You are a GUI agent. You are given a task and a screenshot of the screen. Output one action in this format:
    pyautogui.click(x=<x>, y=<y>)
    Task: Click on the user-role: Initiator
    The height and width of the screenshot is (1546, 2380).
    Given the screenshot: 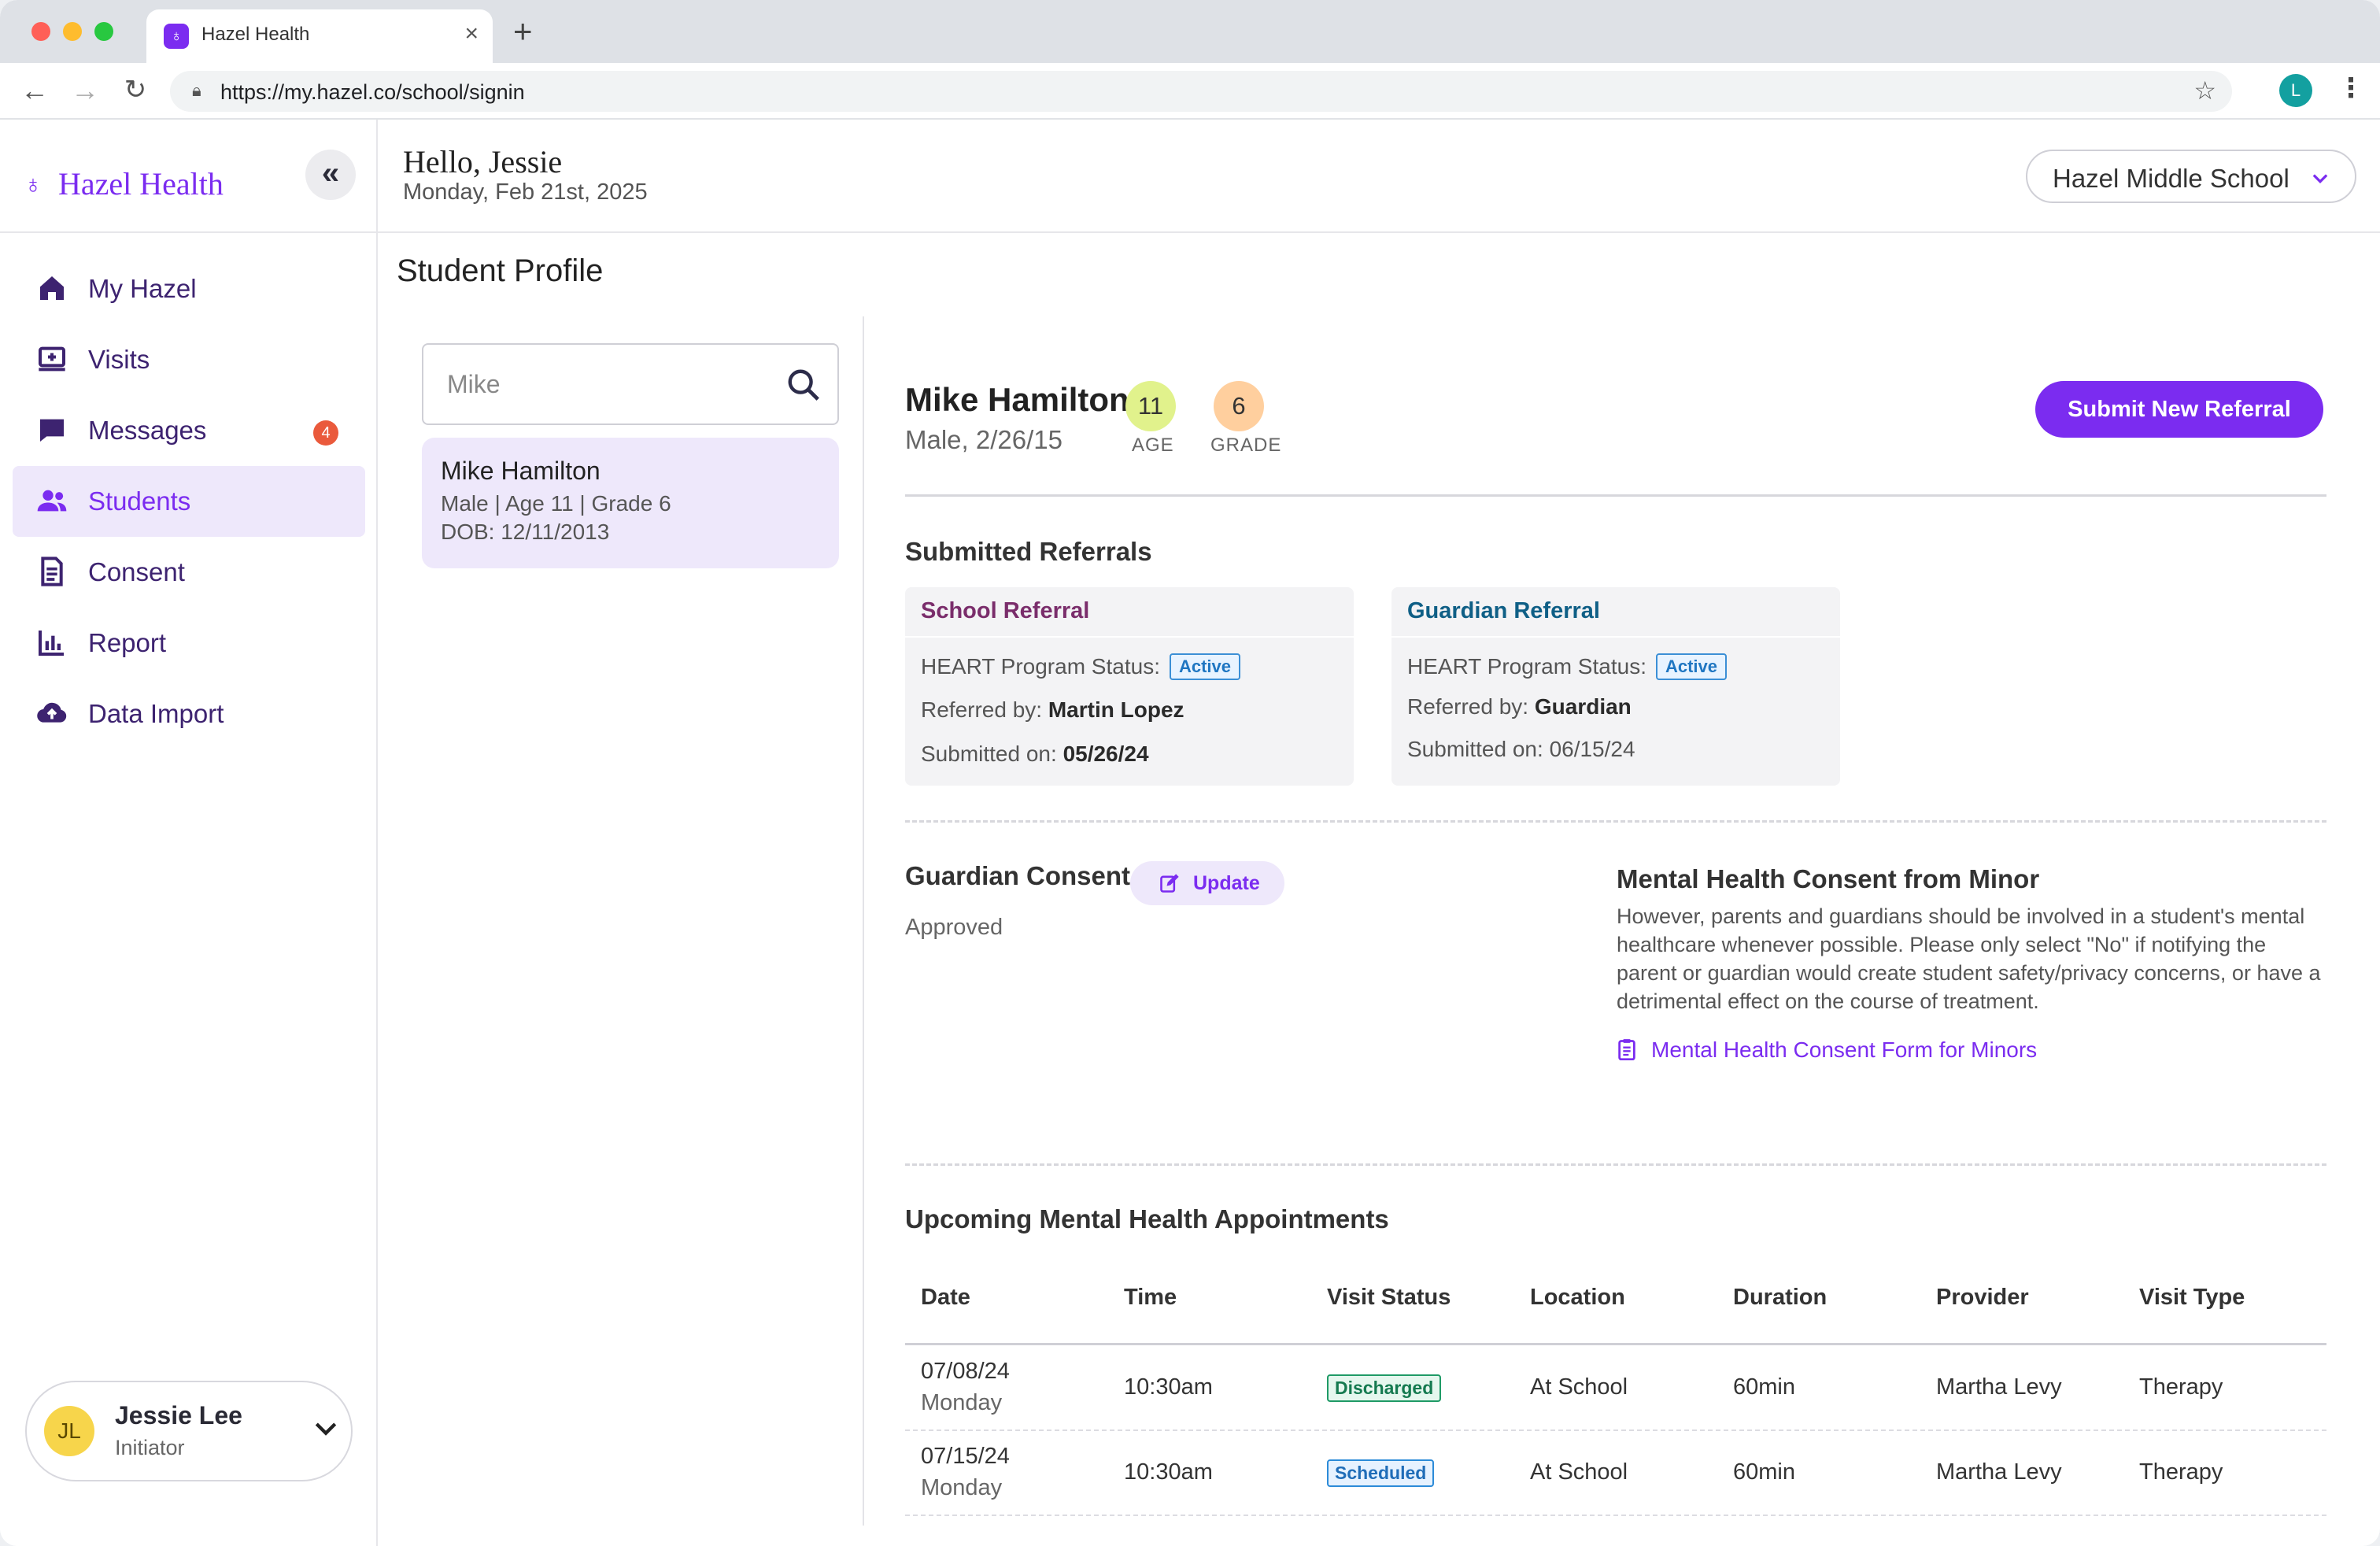 What is the action you would take?
    pyautogui.click(x=150, y=1447)
    